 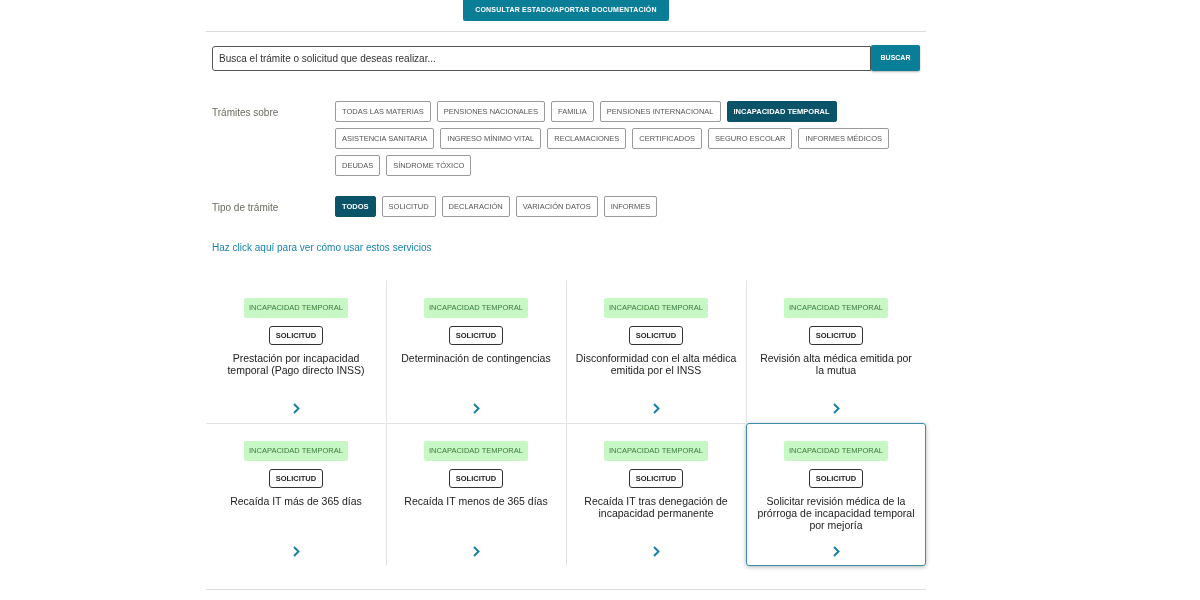 I want to click on filter-label: Trámites sobre, so click(x=246, y=113).